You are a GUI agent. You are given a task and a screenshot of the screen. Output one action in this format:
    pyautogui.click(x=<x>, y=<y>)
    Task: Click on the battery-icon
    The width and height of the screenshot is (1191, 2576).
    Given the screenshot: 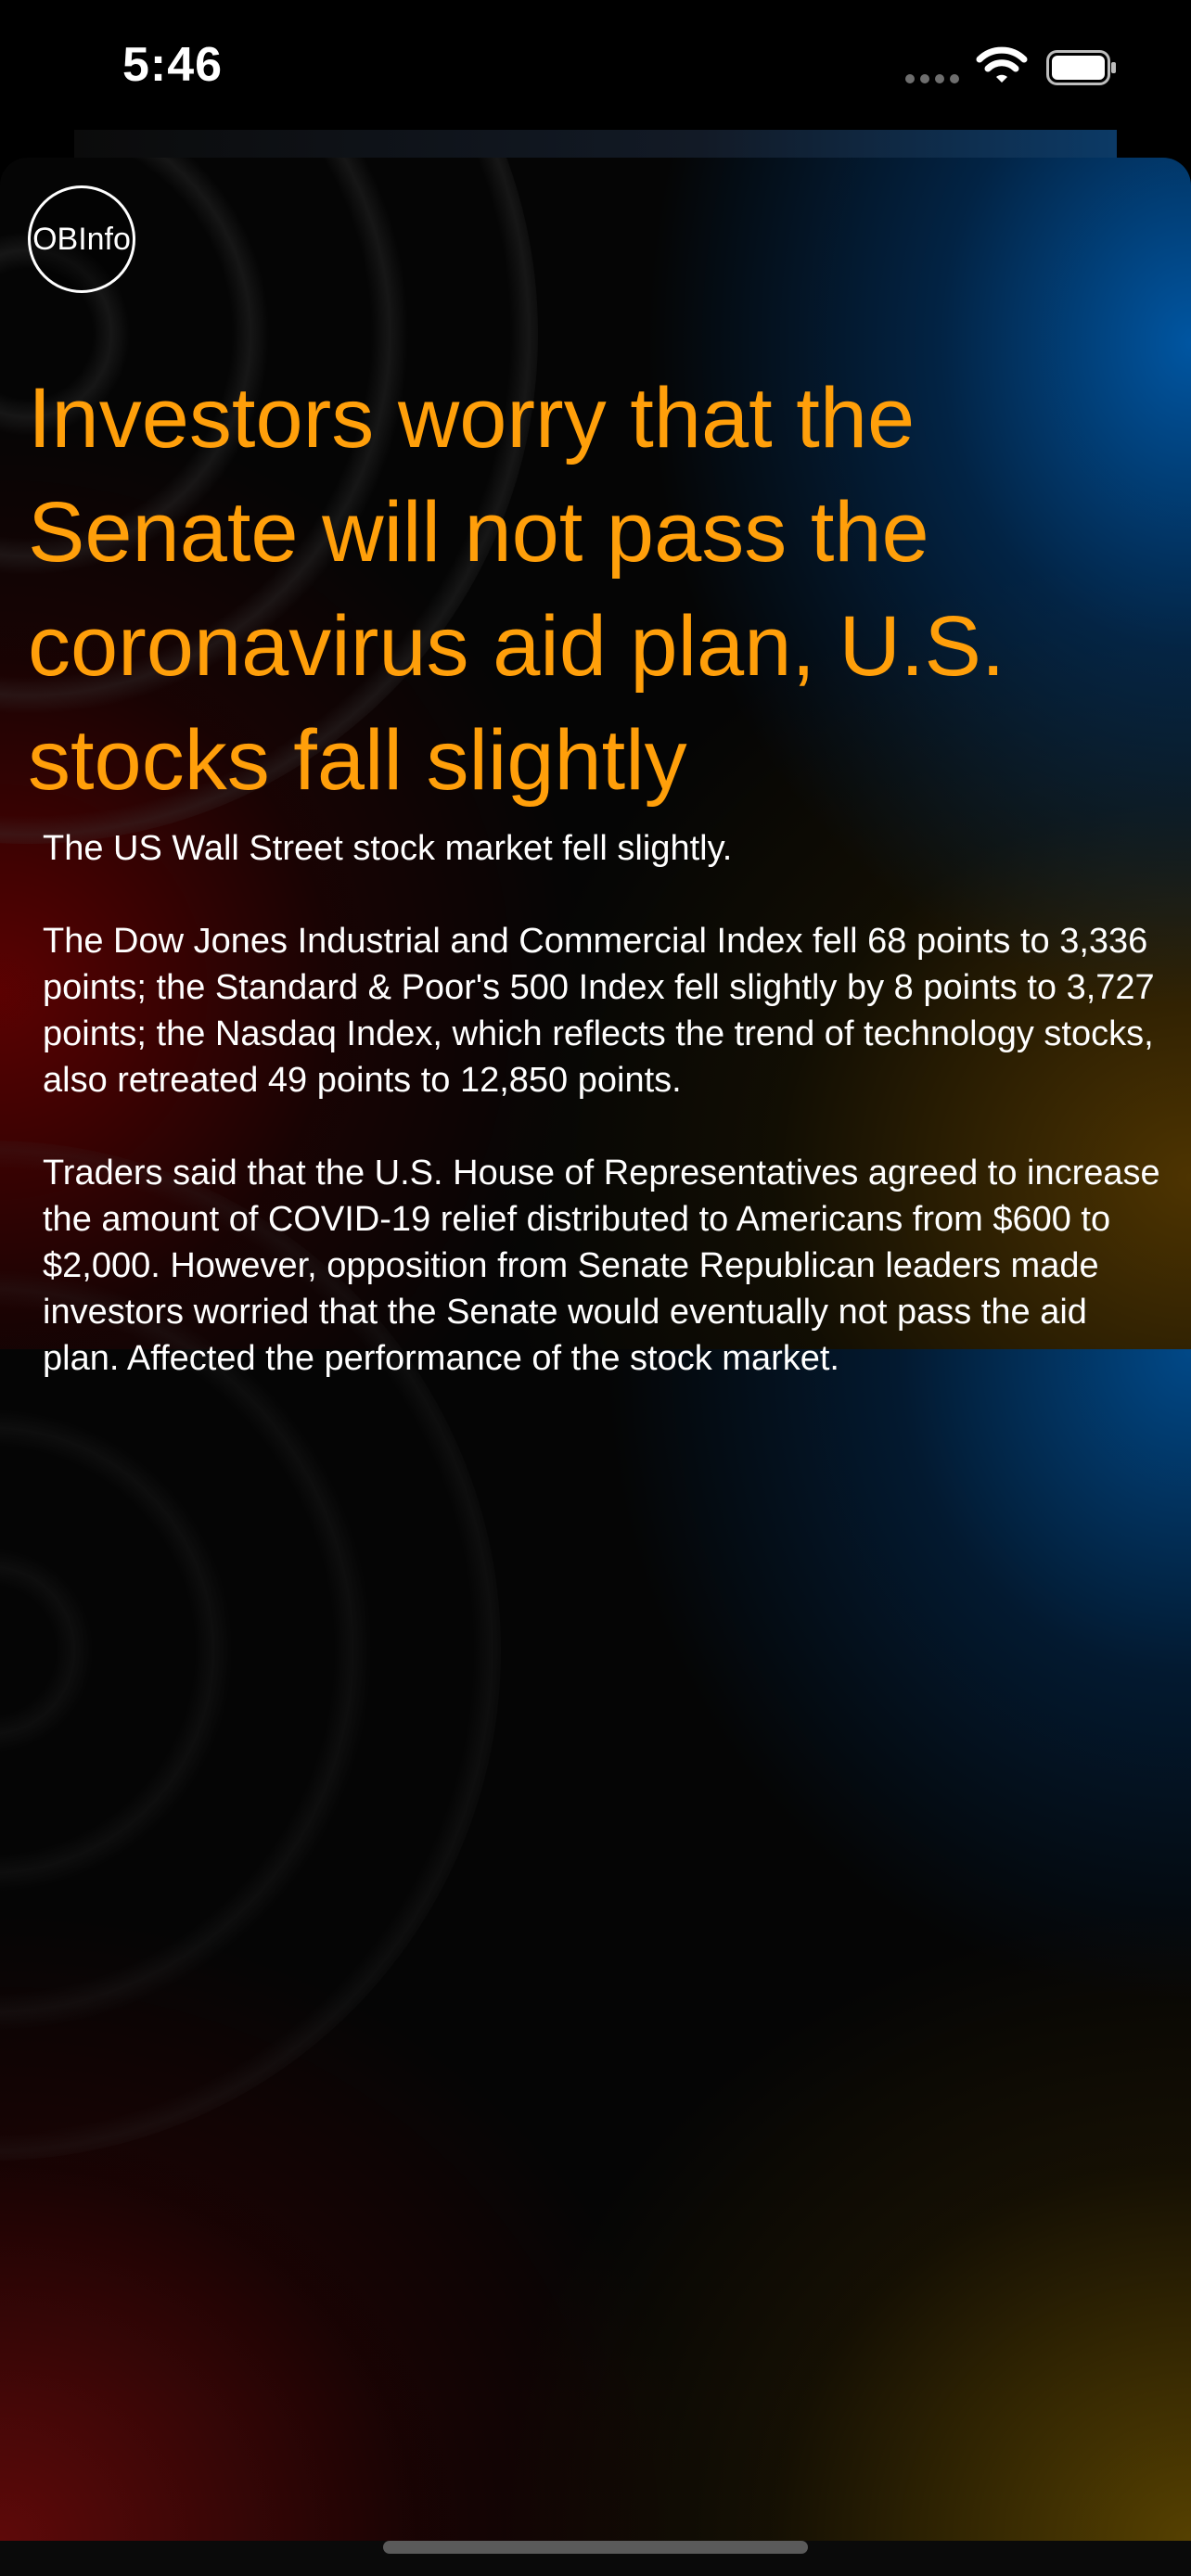 What is the action you would take?
    pyautogui.click(x=1081, y=67)
    